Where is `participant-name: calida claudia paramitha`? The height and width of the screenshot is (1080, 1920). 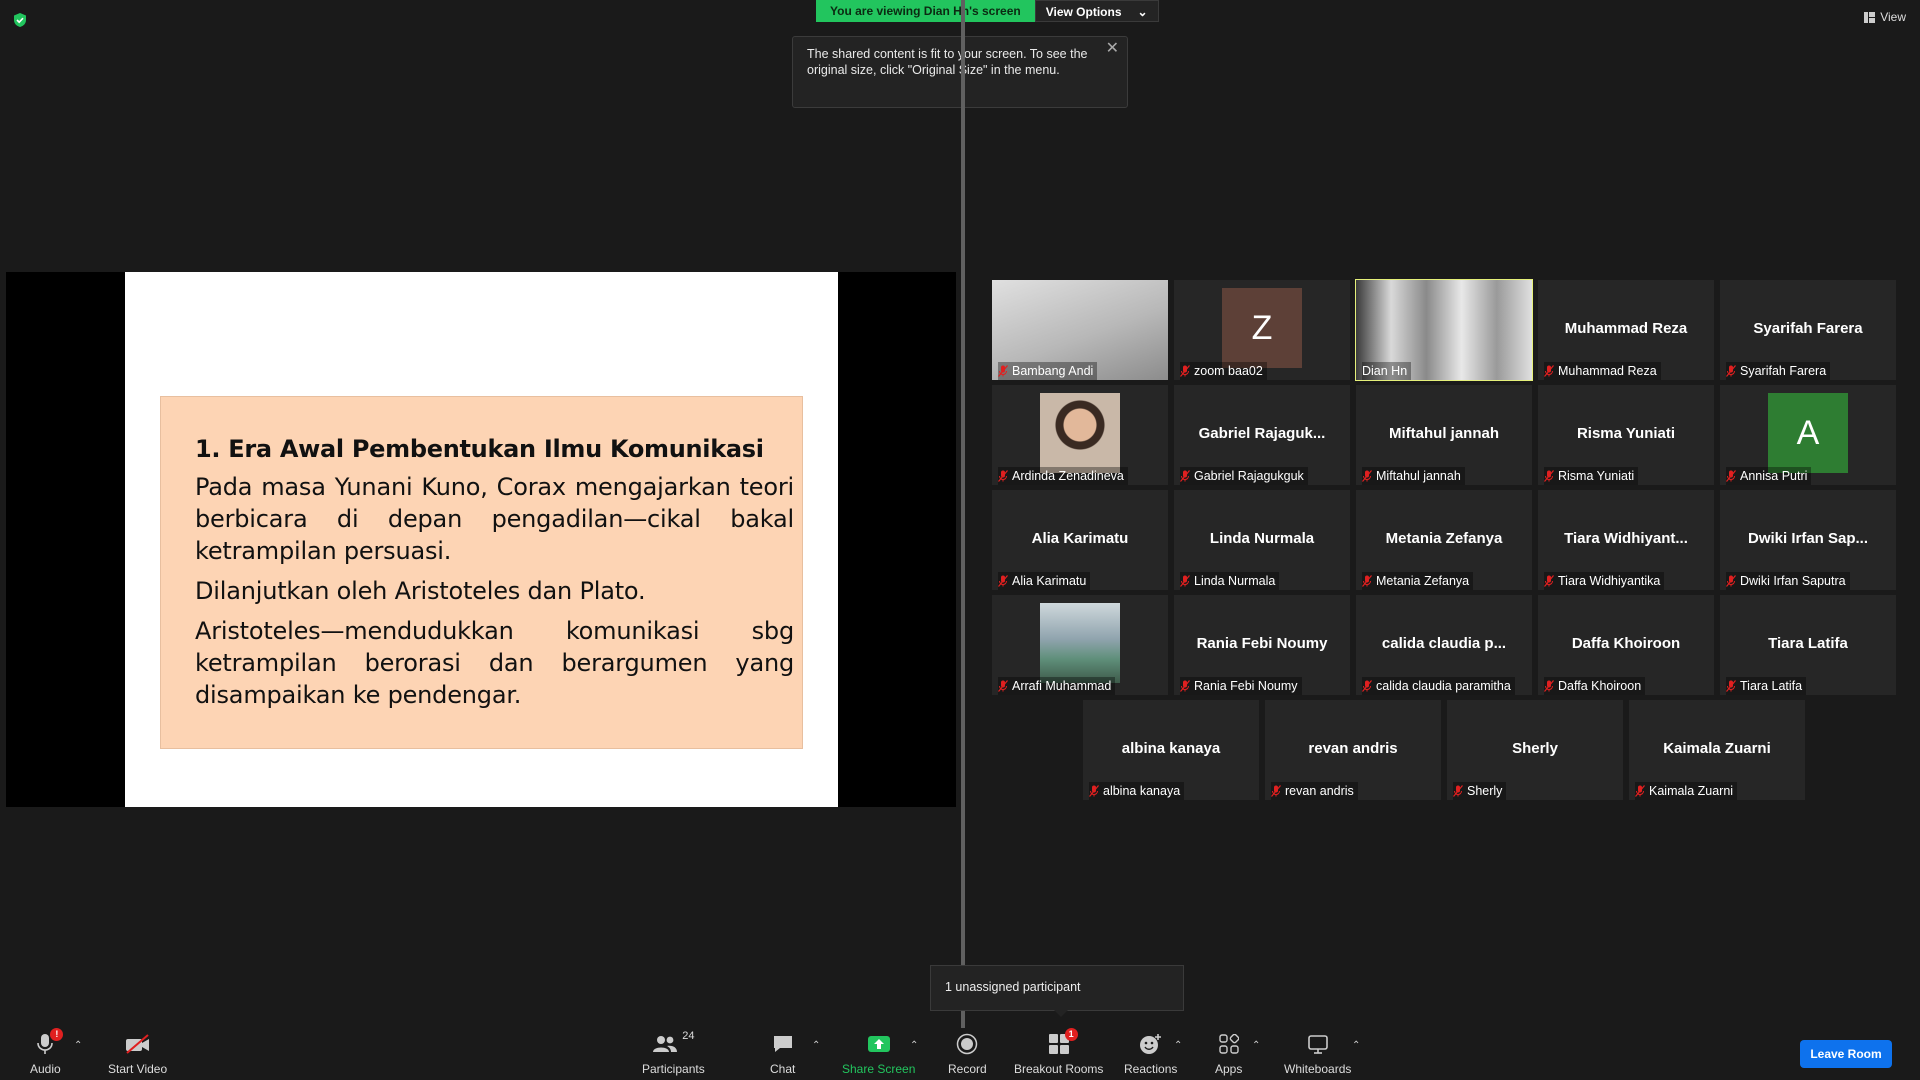
participant-name: calida claudia paramitha is located at coordinates (1443, 686).